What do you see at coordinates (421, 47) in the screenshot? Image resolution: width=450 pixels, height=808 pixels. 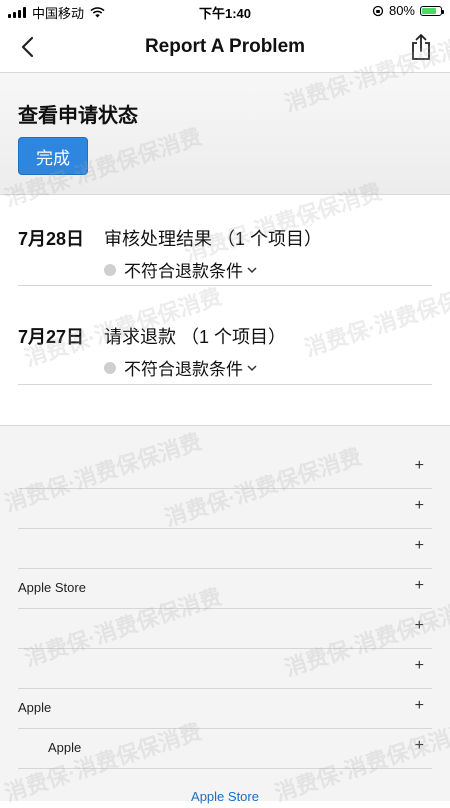 I see `share-icon` at bounding box center [421, 47].